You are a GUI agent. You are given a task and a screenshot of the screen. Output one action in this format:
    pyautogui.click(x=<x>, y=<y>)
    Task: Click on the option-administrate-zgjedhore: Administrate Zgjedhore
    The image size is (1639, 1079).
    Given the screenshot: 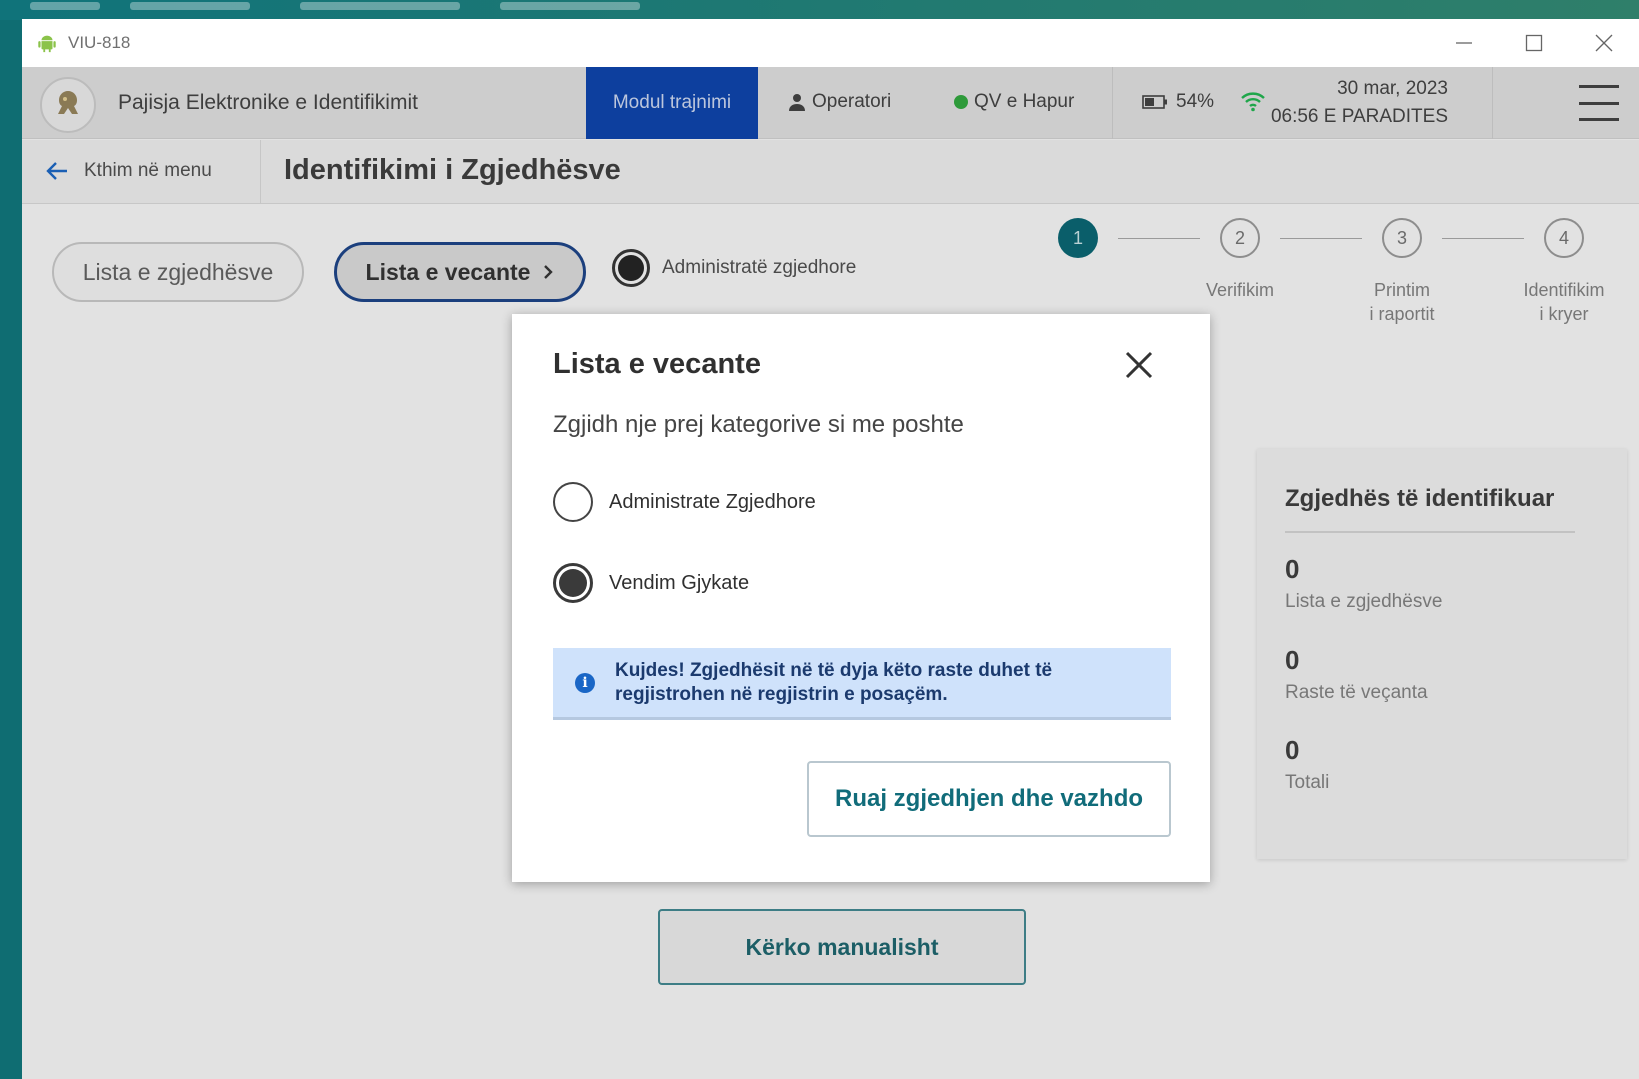 What is the action you would take?
    pyautogui.click(x=684, y=502)
    